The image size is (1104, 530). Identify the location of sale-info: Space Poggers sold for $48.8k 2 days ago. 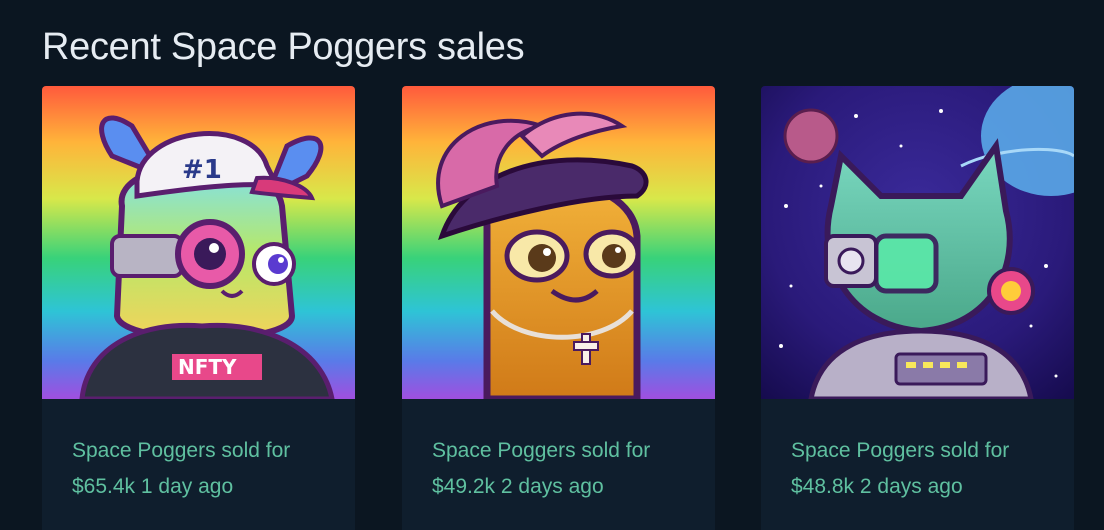
(917, 452).